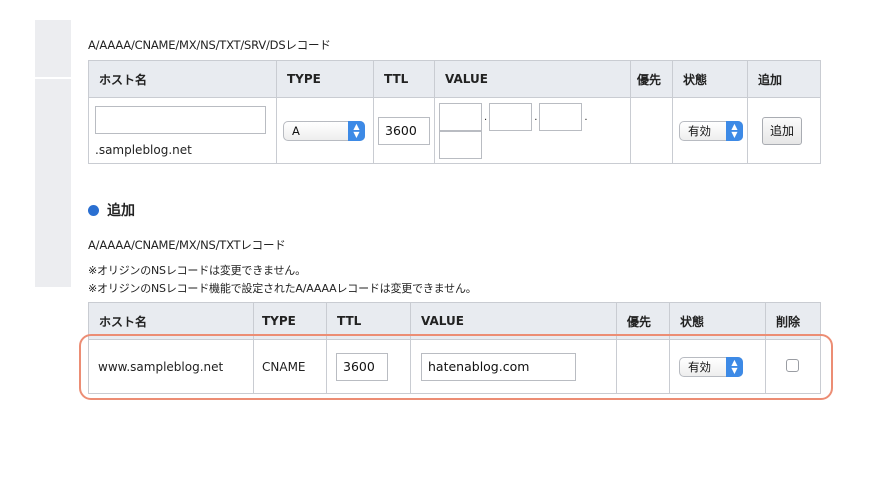 This screenshot has width=875, height=491. Describe the element at coordinates (180, 120) in the screenshot. I see `host-input` at that location.